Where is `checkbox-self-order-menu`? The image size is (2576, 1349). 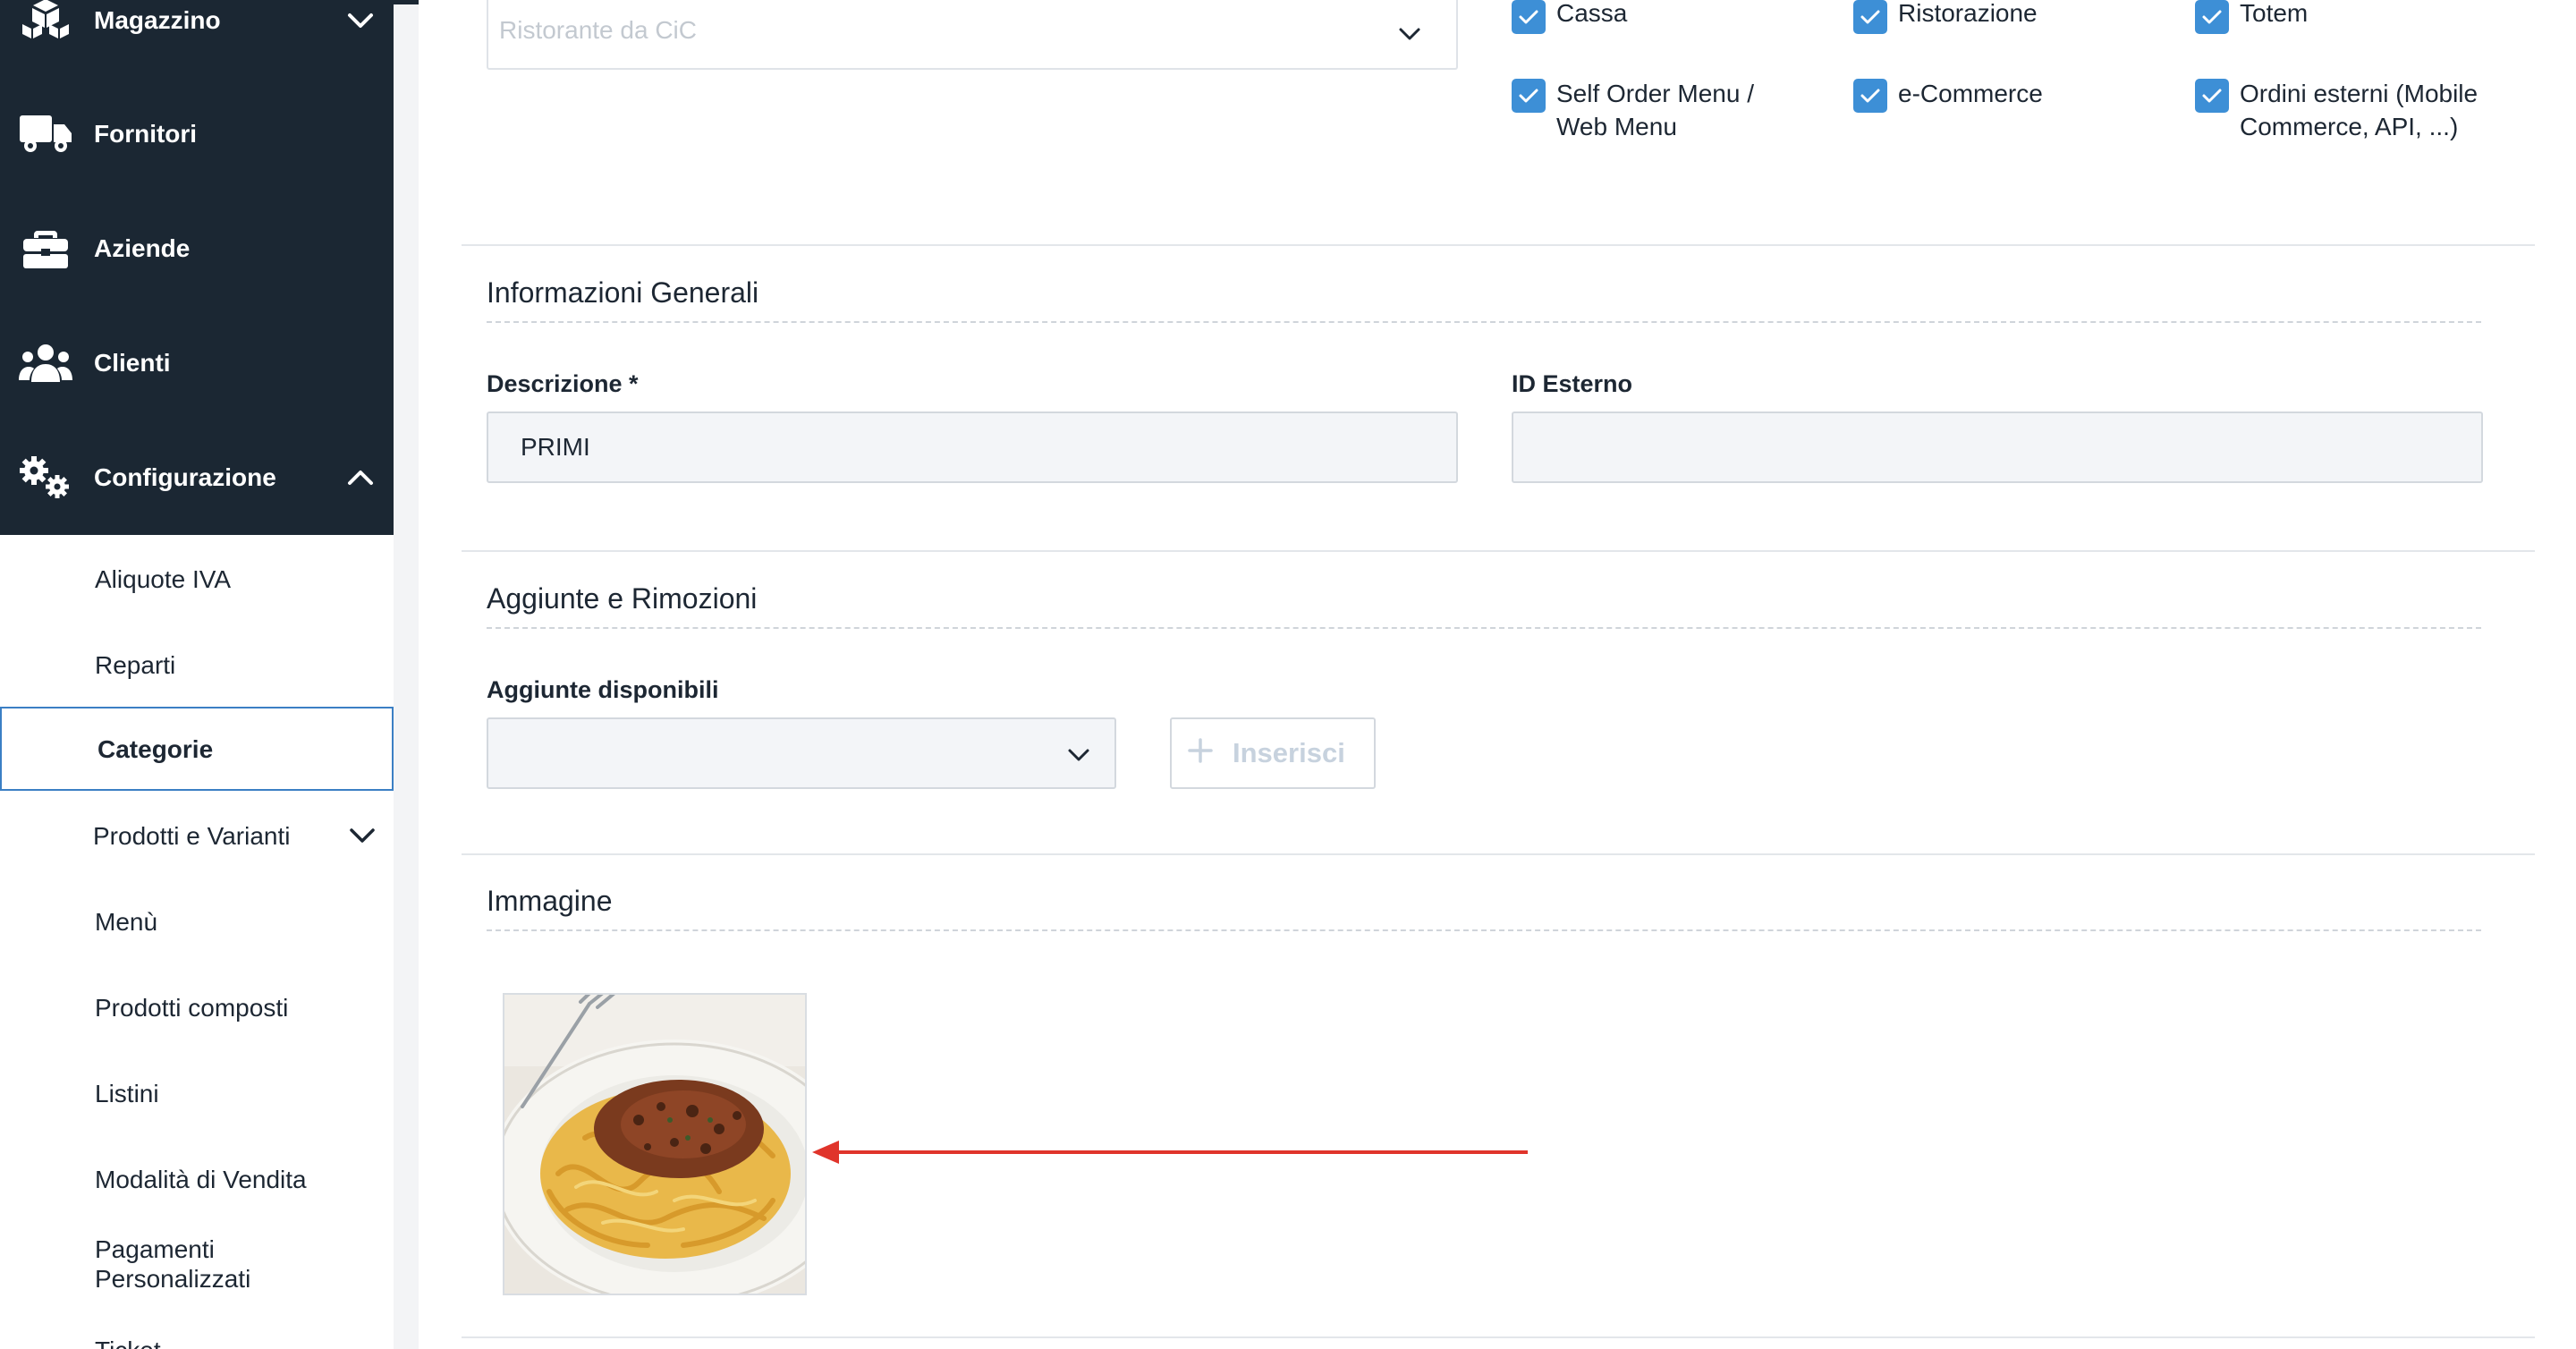
checkbox-self-order-menu is located at coordinates (1529, 96).